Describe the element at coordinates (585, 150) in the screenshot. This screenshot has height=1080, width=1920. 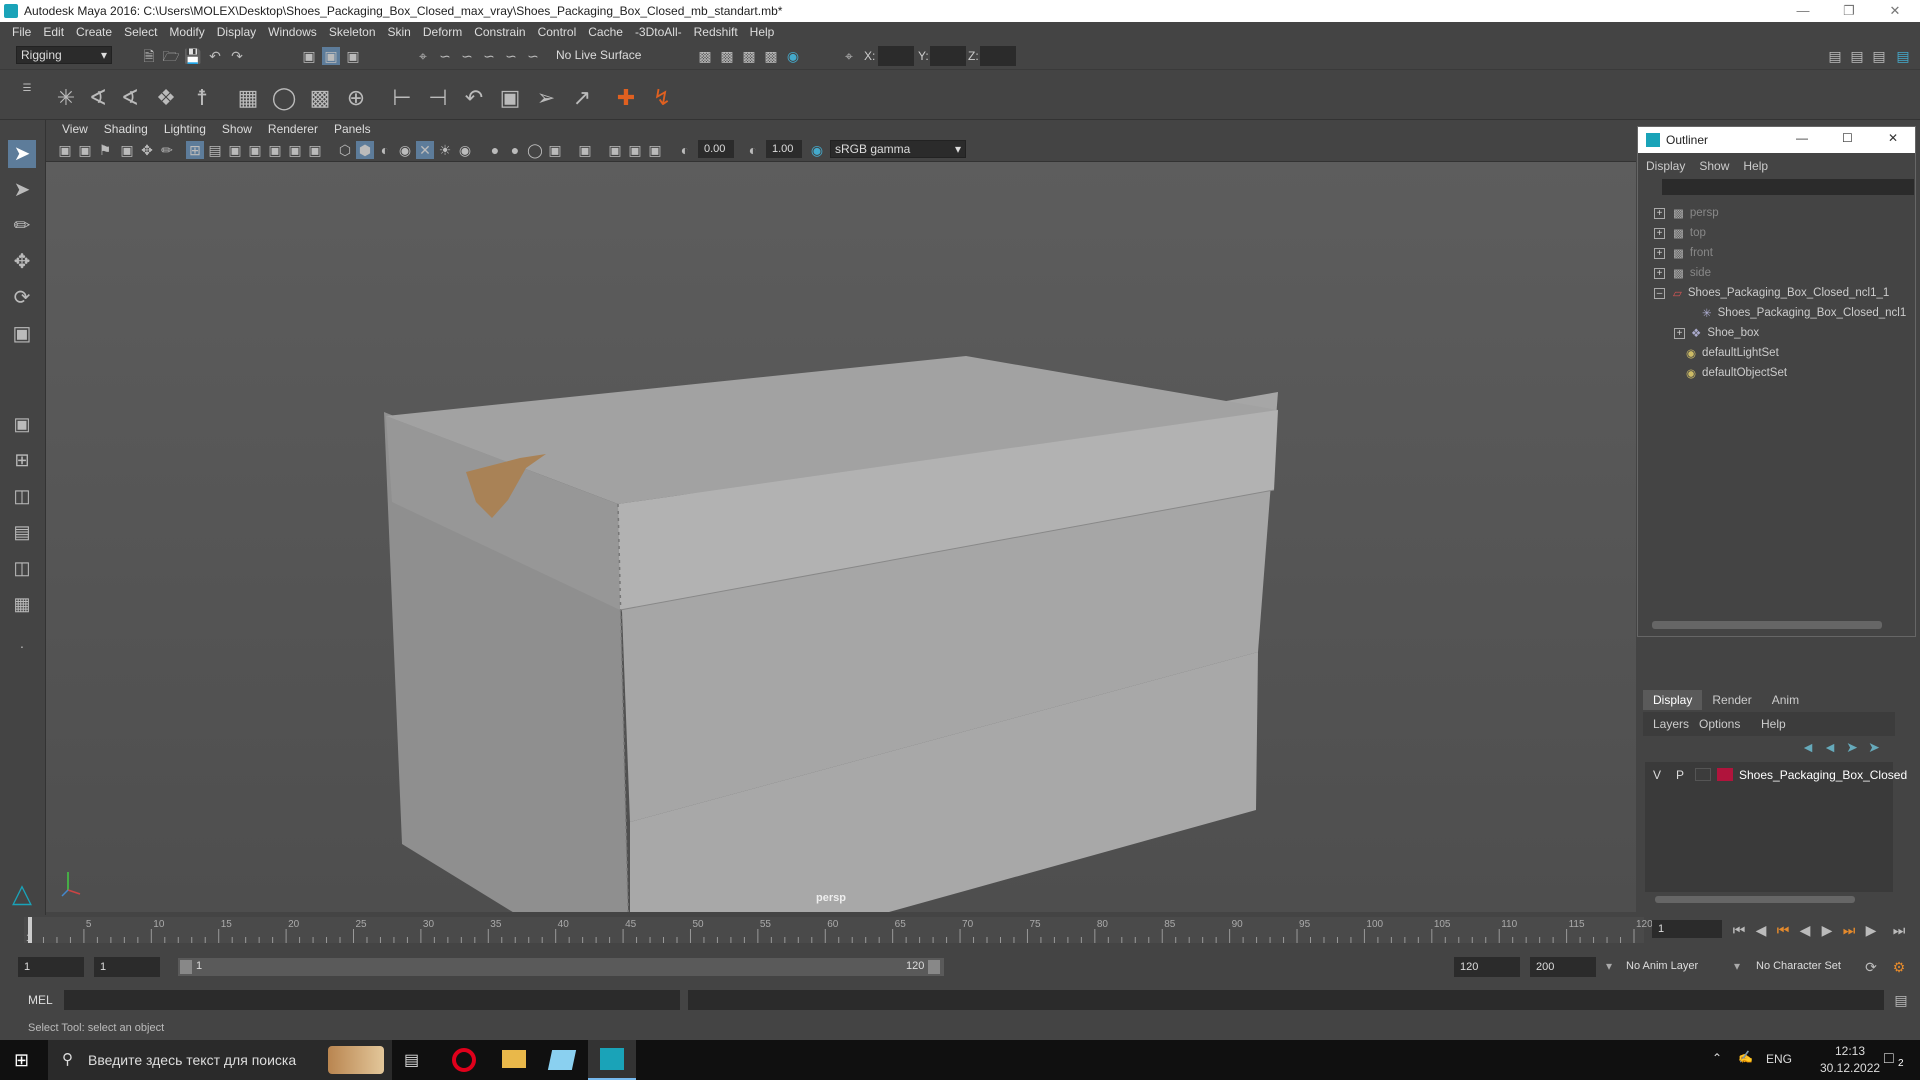
I see `isolate-select-icon: ▣` at that location.